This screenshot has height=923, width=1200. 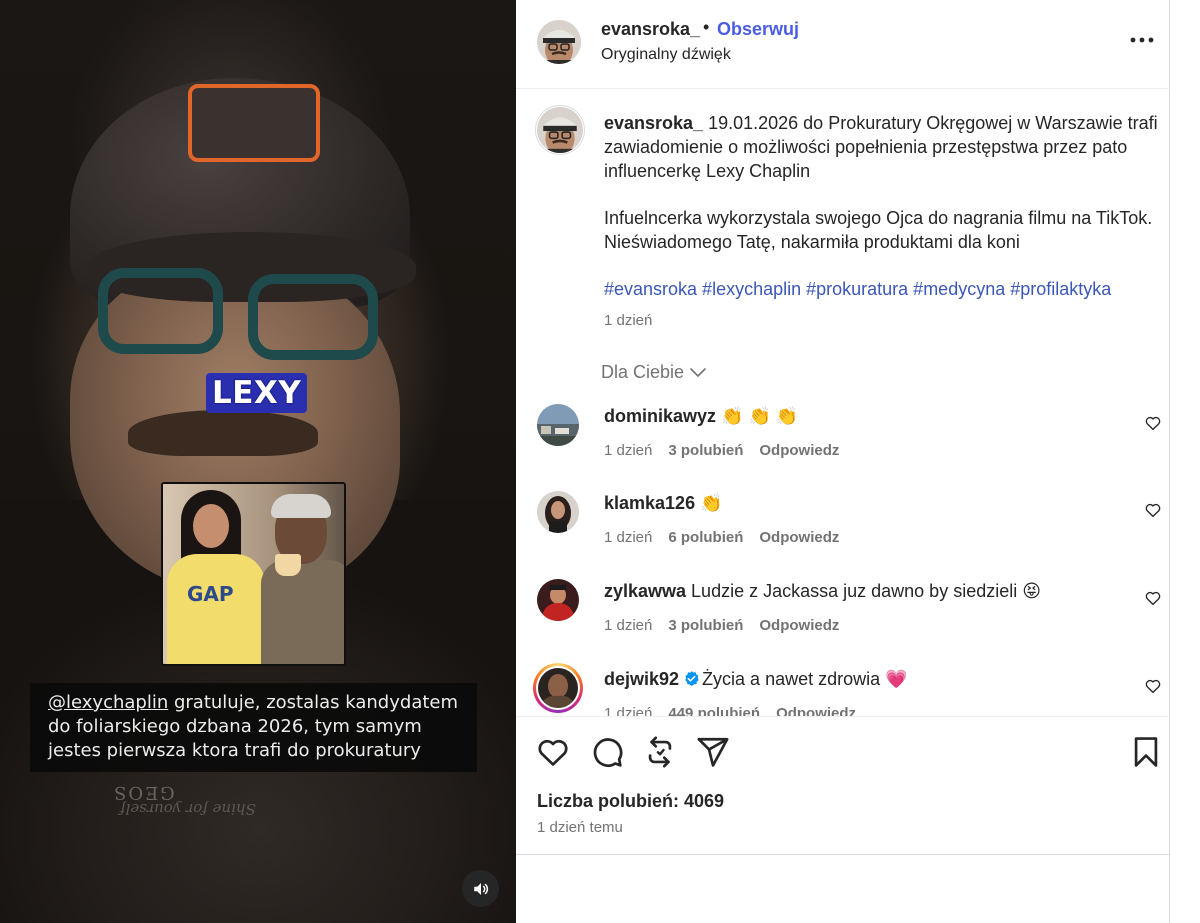 What do you see at coordinates (580, 827) in the screenshot?
I see `post-timestamp: 1 dzień temu` at bounding box center [580, 827].